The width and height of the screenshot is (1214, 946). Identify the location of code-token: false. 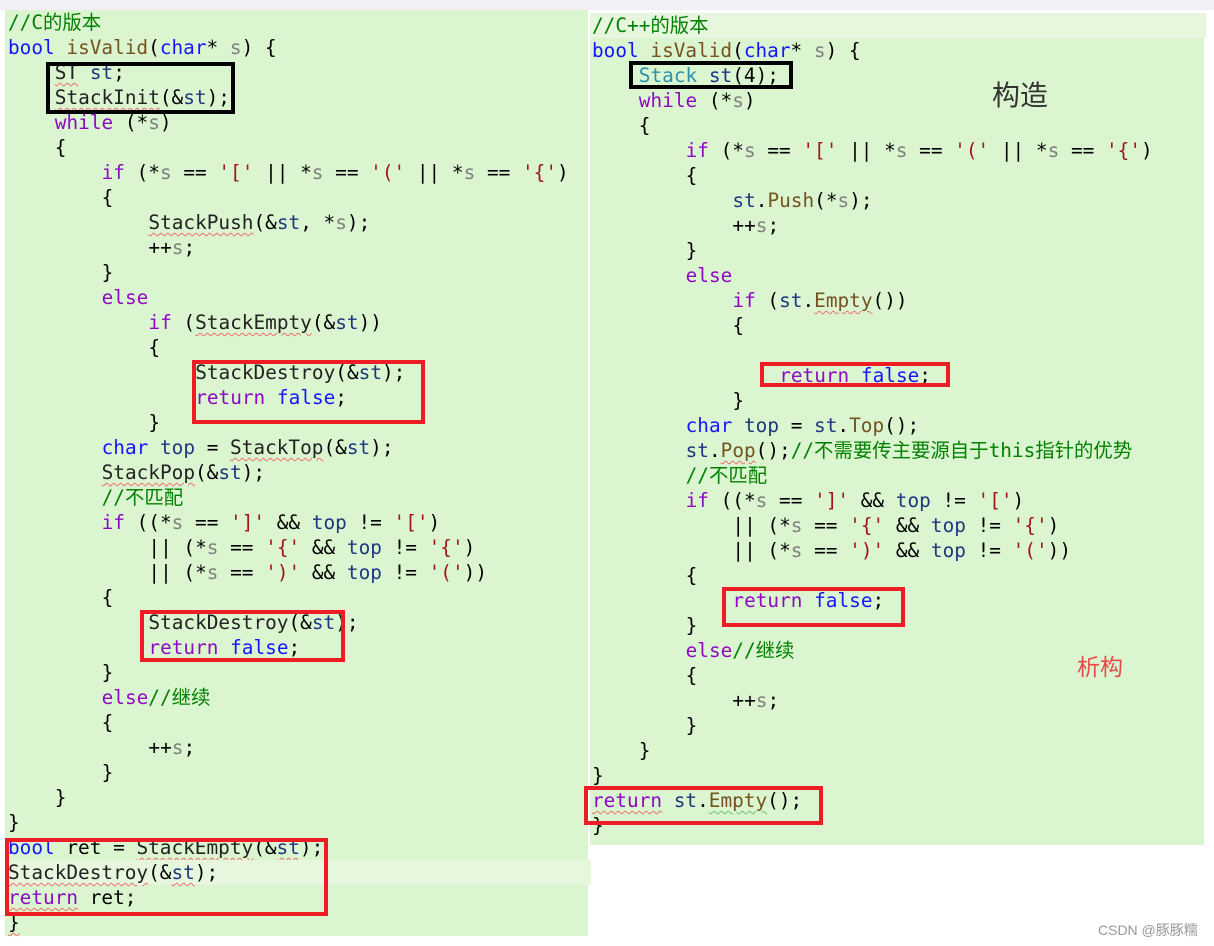
(890, 375).